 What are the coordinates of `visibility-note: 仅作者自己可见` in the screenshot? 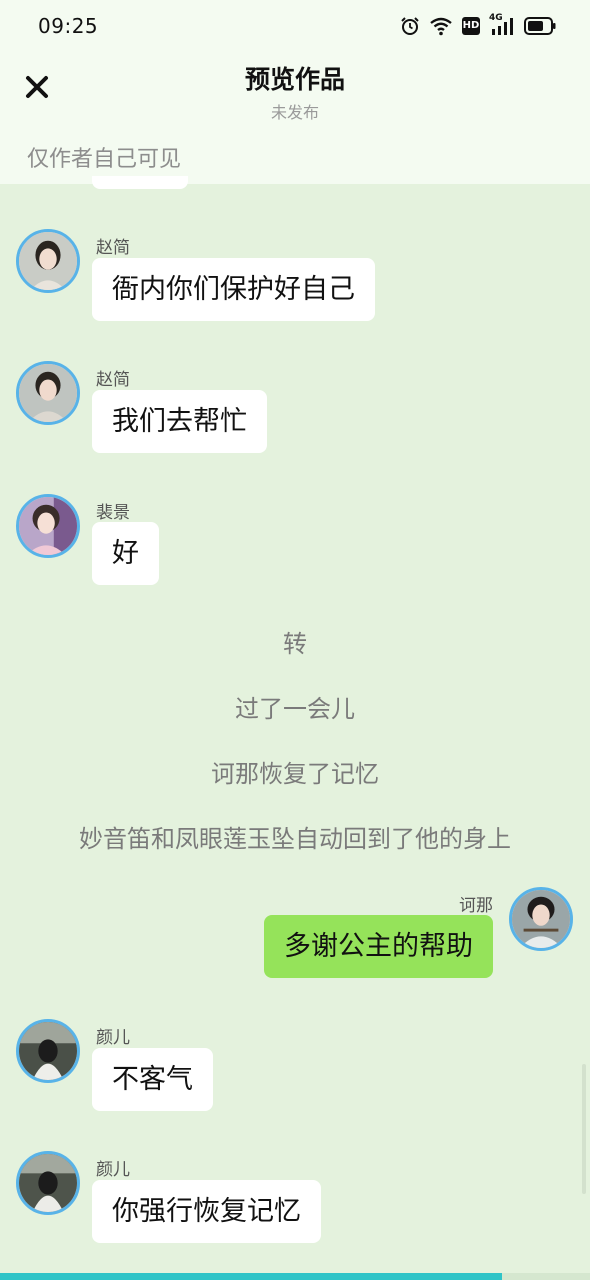 It's located at (104, 159).